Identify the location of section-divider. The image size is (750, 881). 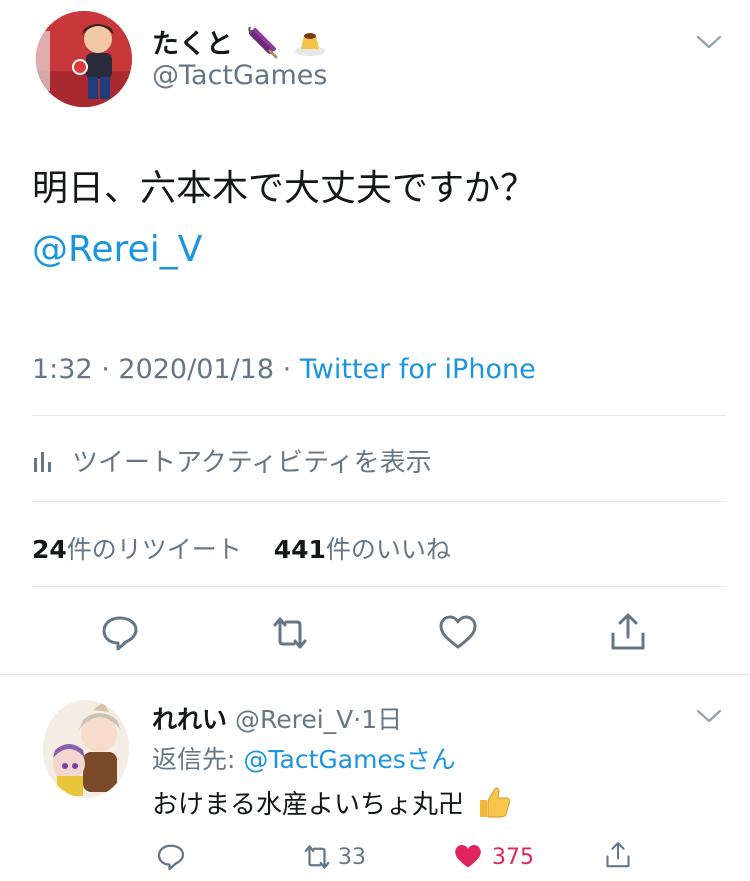
(375, 679).